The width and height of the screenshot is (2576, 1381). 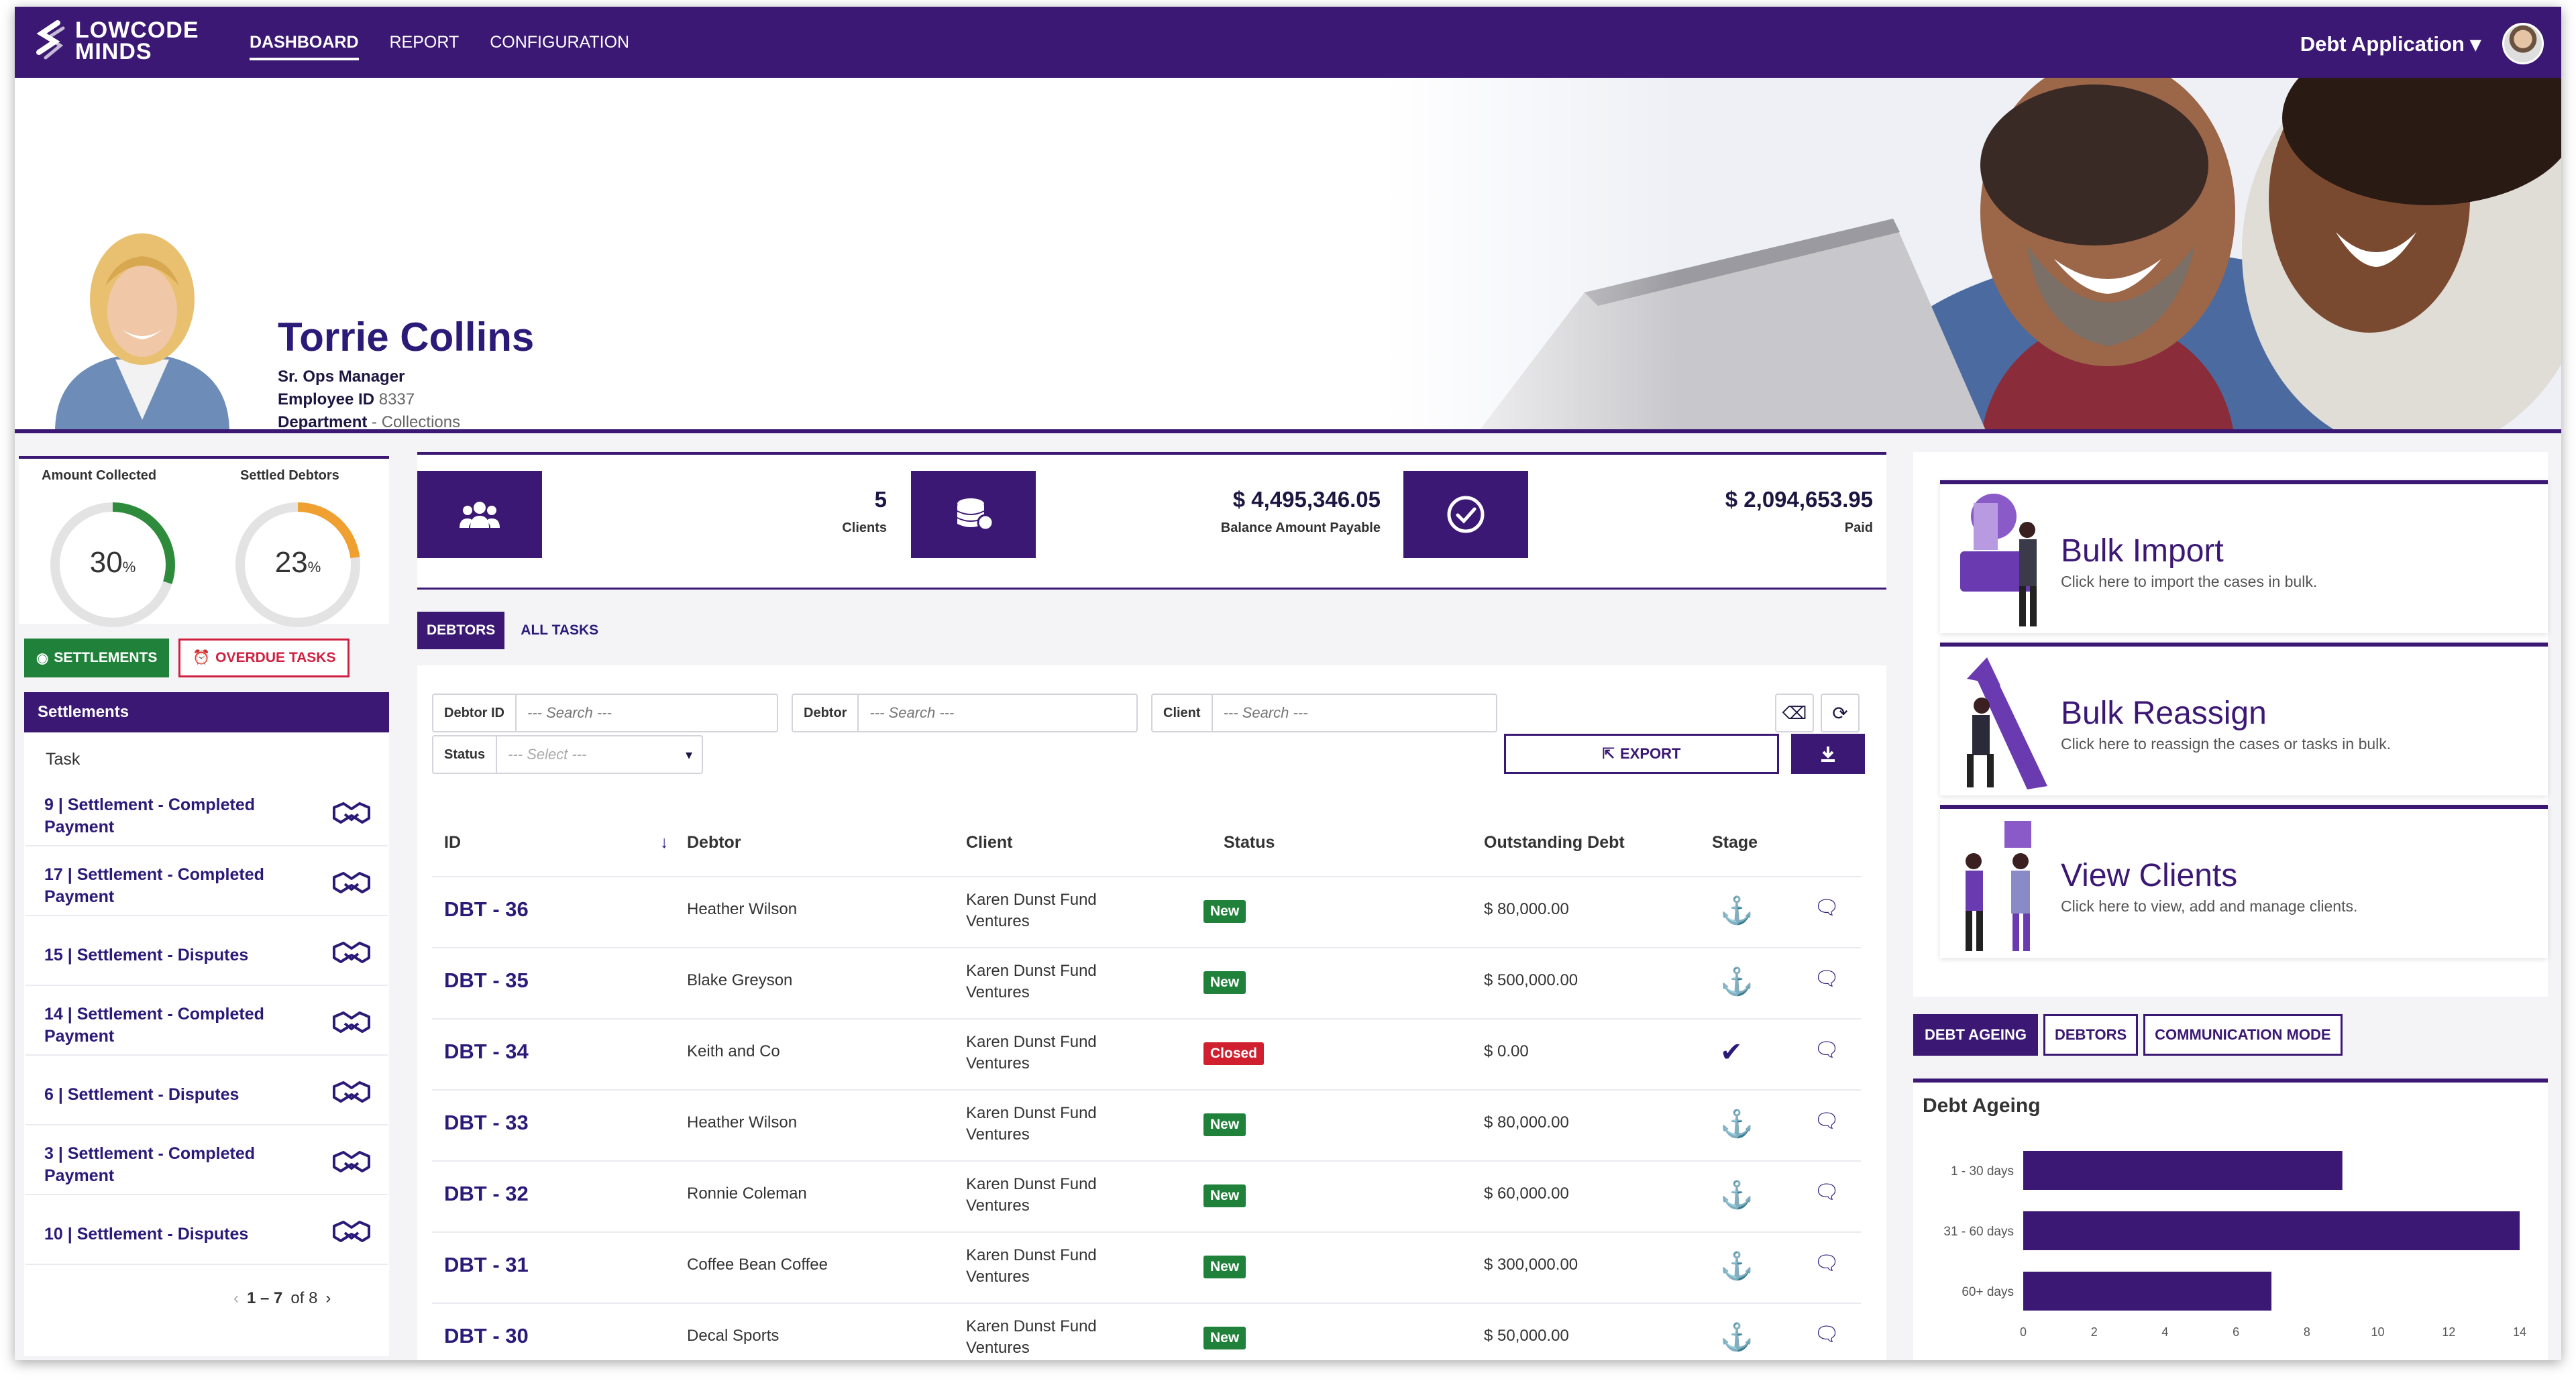 What do you see at coordinates (206, 1091) in the screenshot?
I see `task-item: 6 | Settlement - Disputes` at bounding box center [206, 1091].